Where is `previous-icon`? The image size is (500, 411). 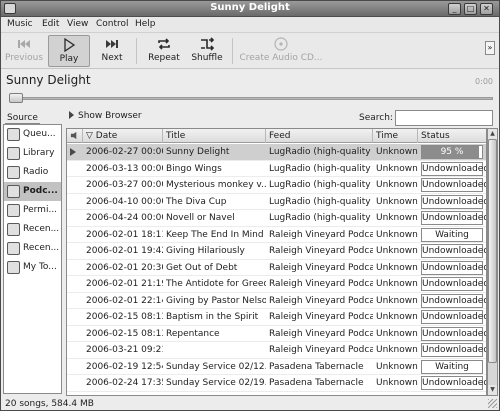 previous-icon is located at coordinates (24, 44).